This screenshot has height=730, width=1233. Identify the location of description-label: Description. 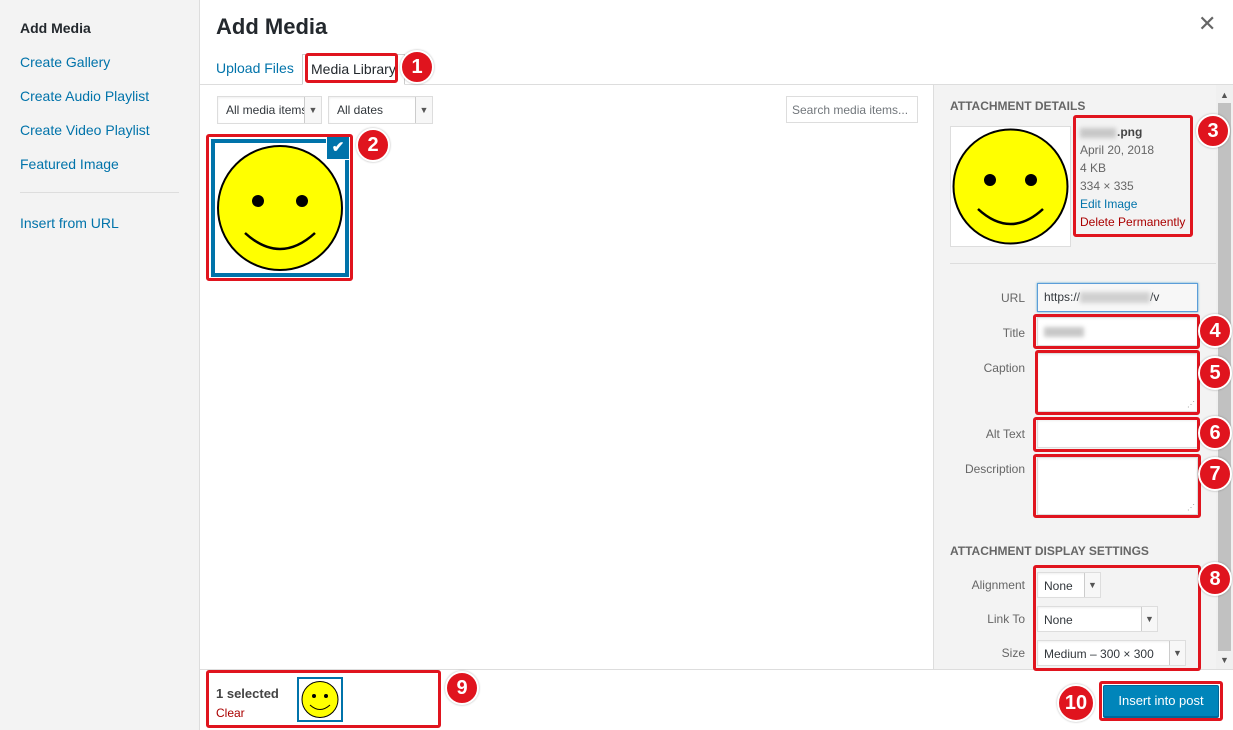
(994, 469).